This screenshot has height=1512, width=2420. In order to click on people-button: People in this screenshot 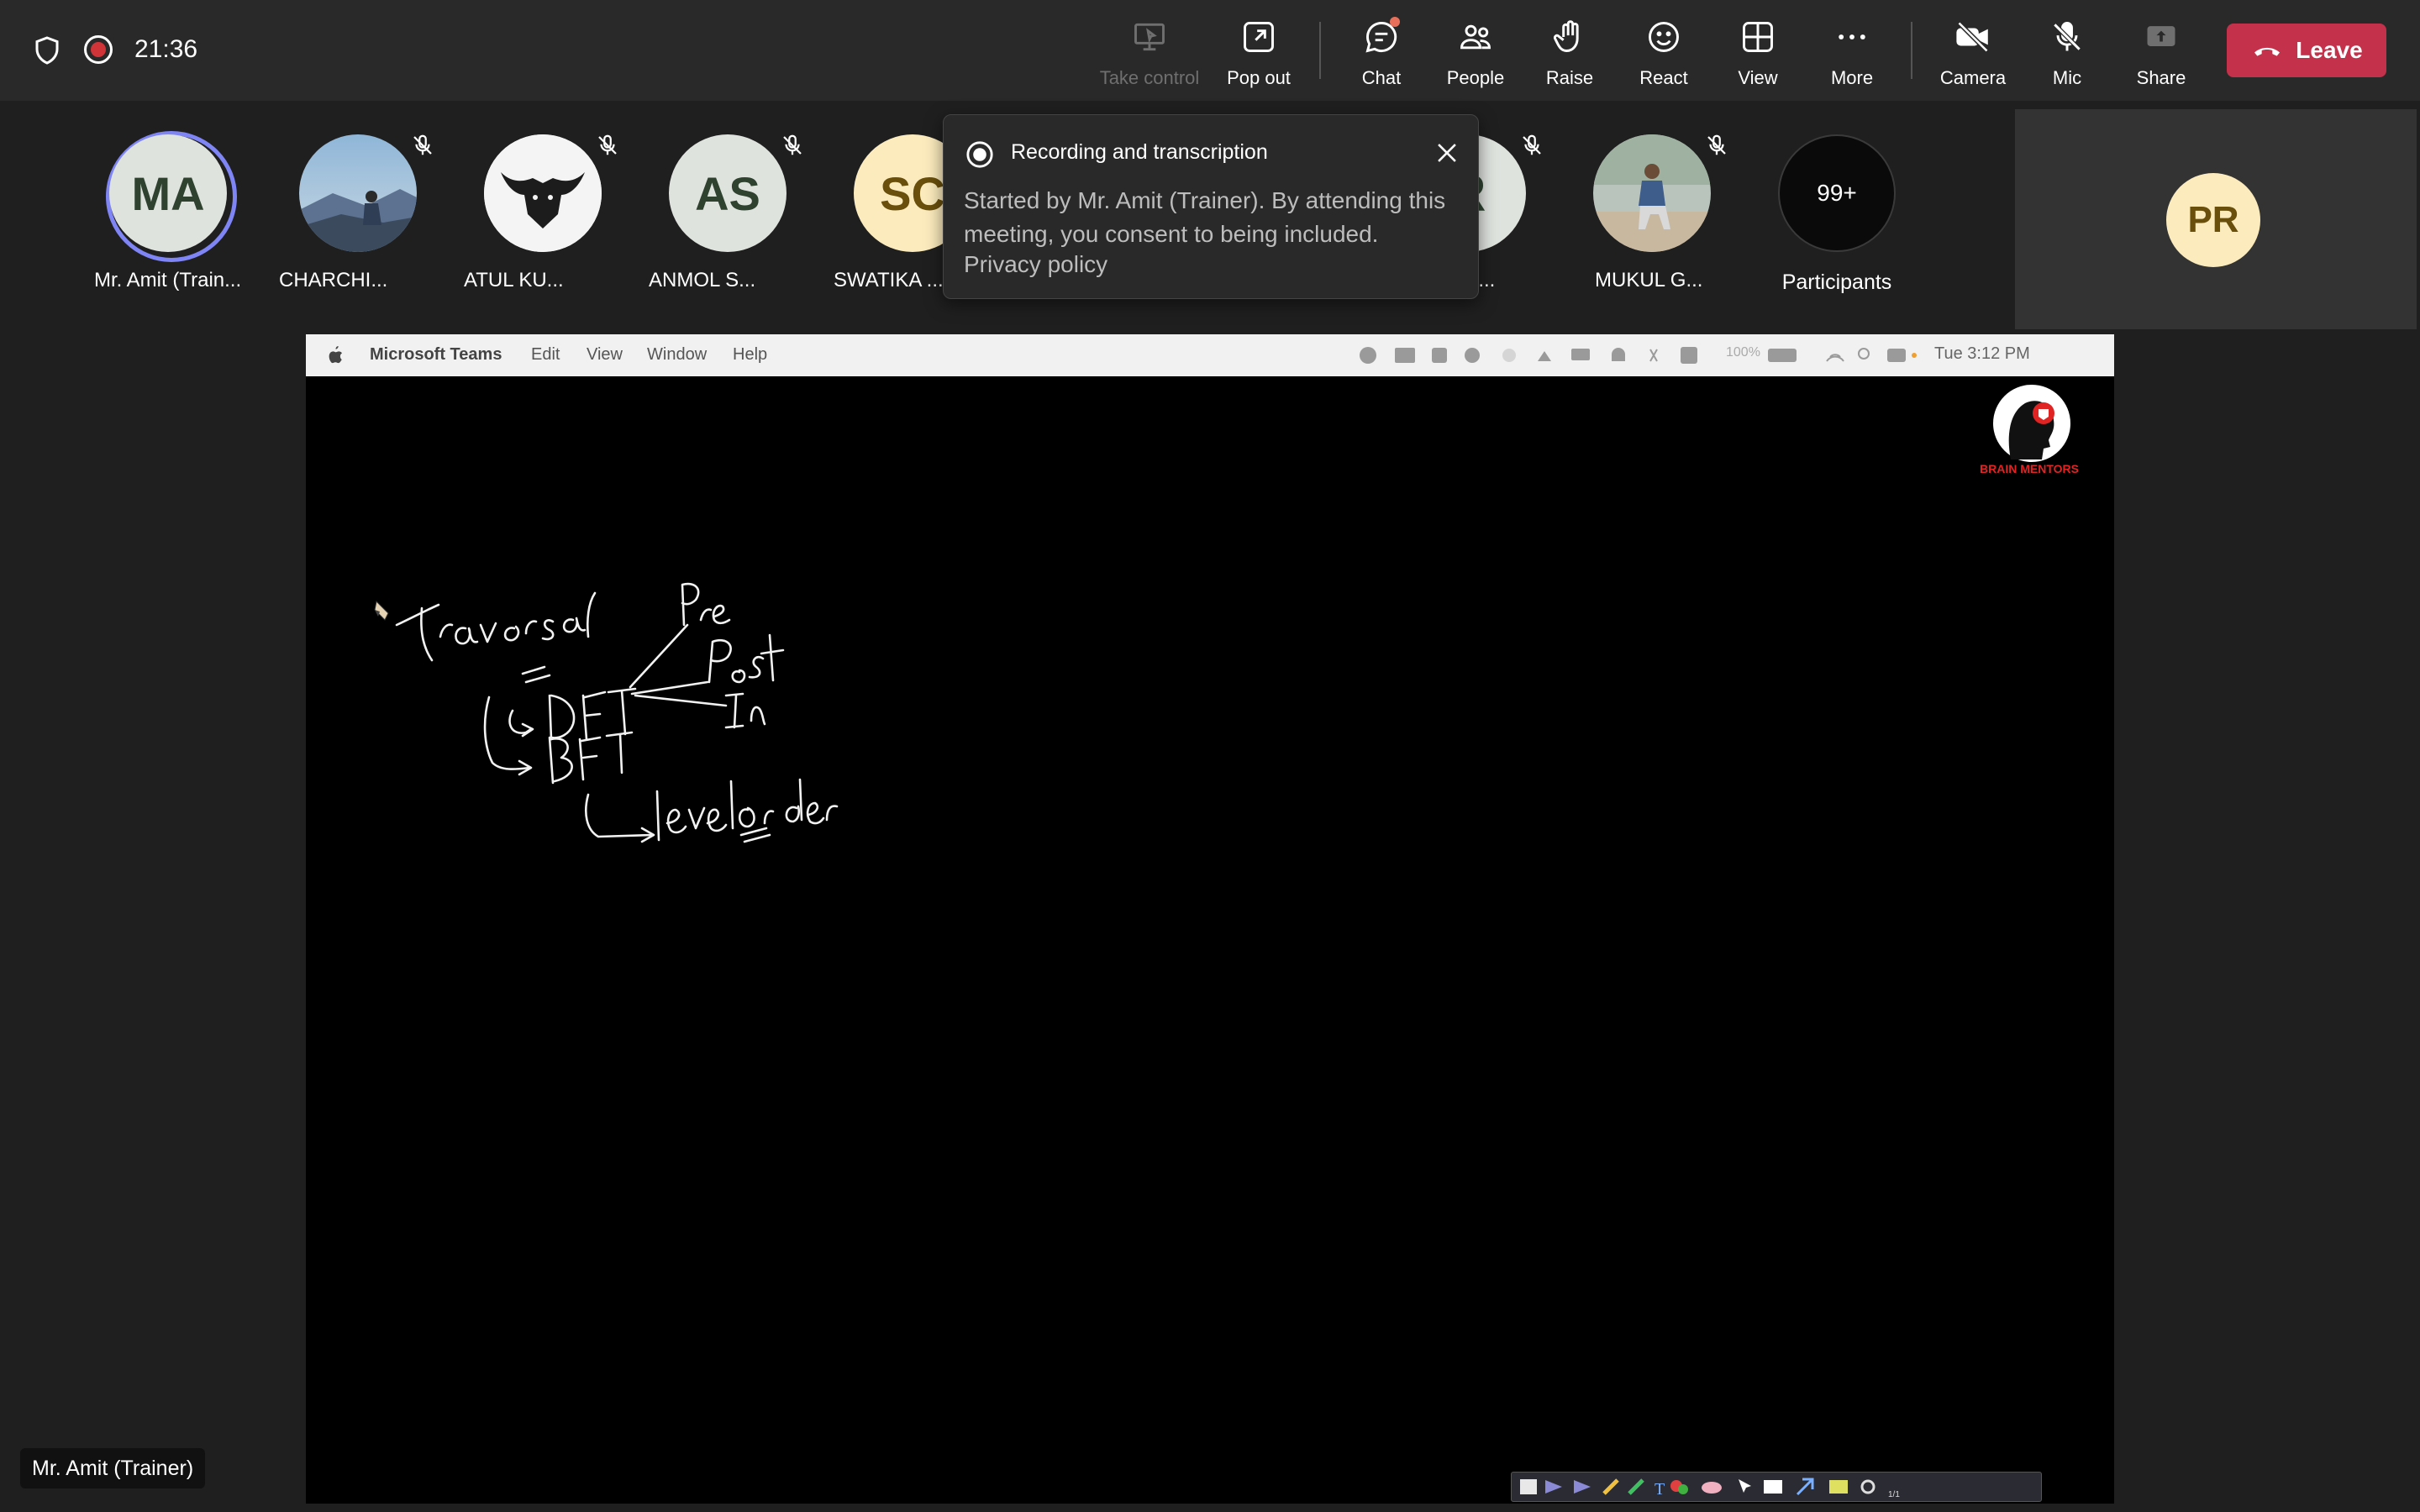, I will do `click(1475, 53)`.